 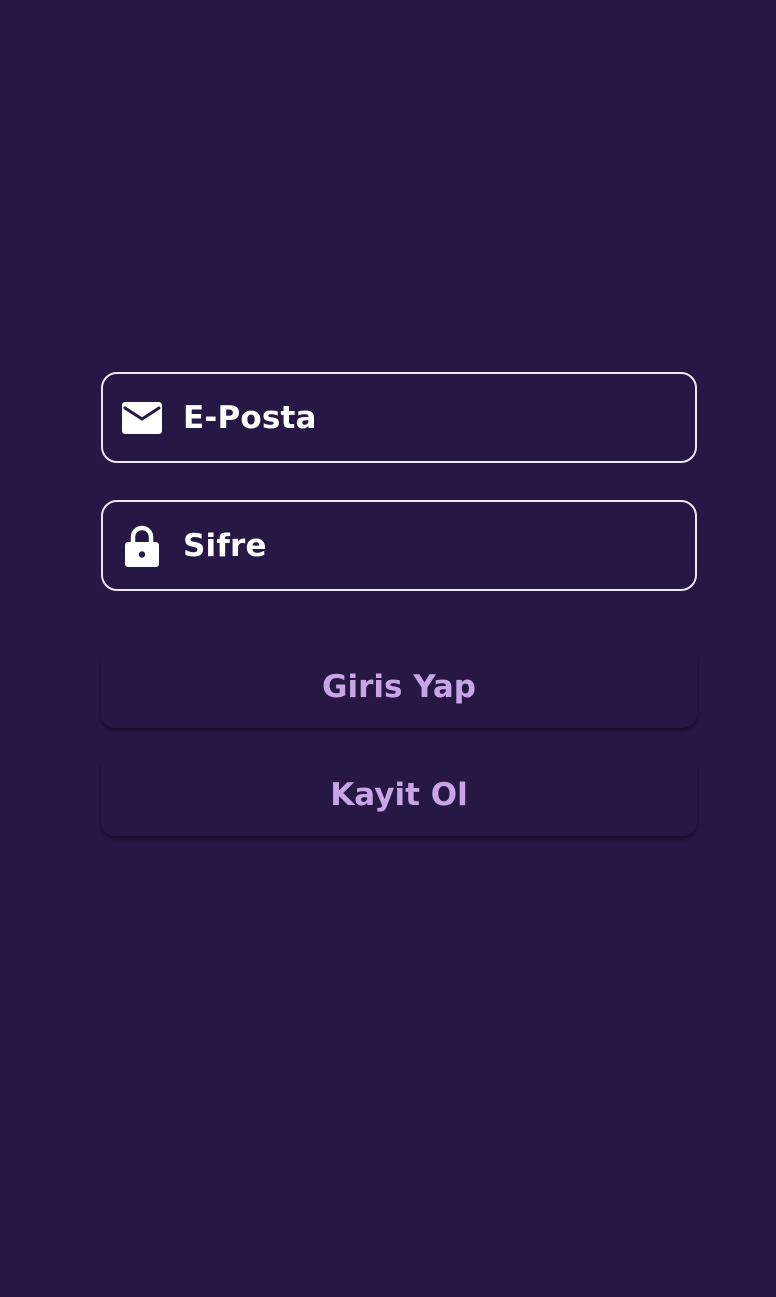 What do you see at coordinates (250, 417) in the screenshot?
I see `email-placeholder: E-Posta` at bounding box center [250, 417].